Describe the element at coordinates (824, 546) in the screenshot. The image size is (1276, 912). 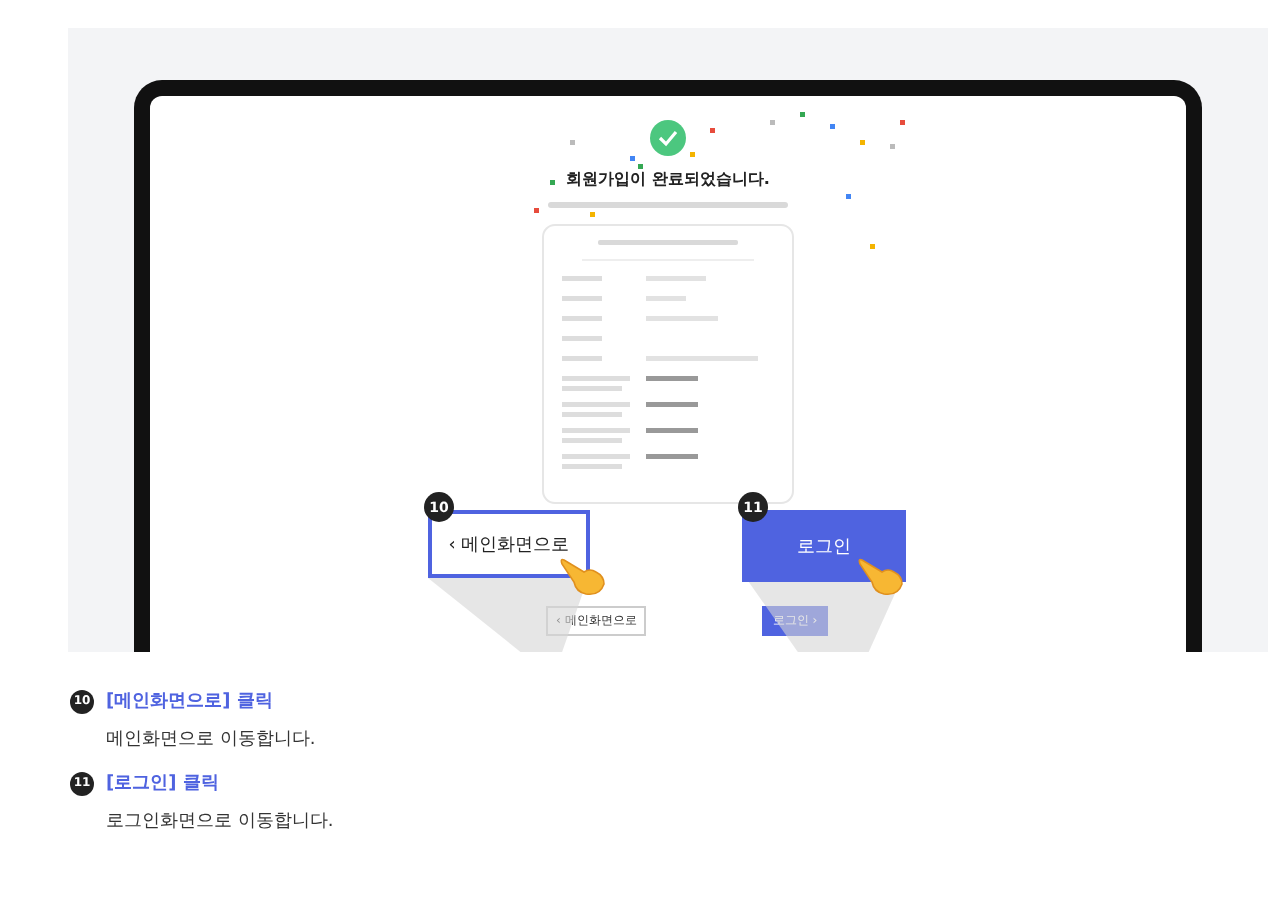
I see `login-callout-button: 로그인` at that location.